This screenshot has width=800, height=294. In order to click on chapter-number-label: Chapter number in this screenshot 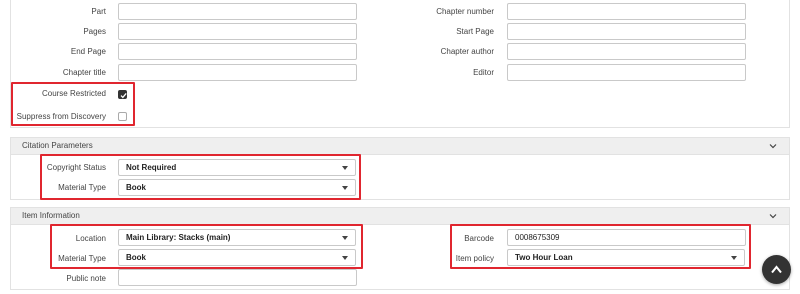, I will do `click(465, 11)`.